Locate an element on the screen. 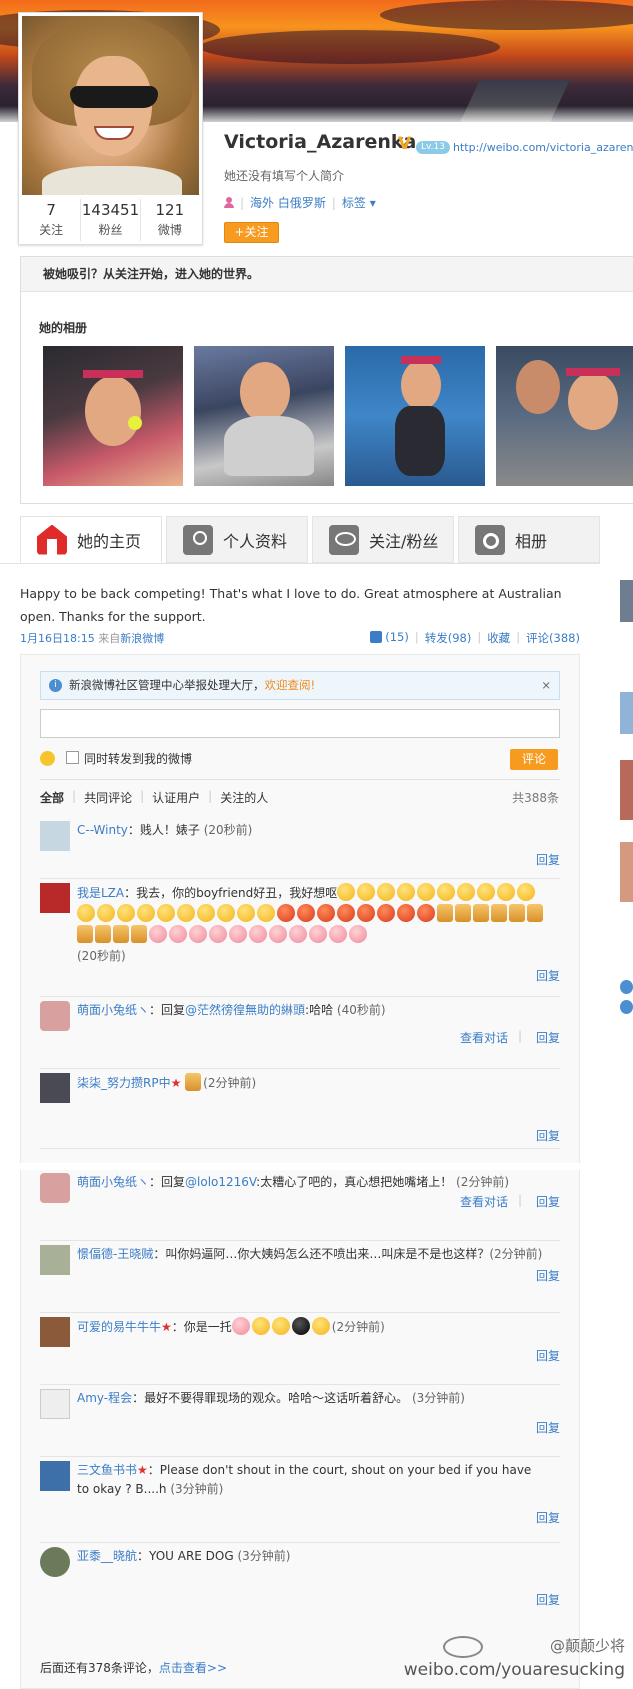  post-source-prefix: 来自 is located at coordinates (109, 638).